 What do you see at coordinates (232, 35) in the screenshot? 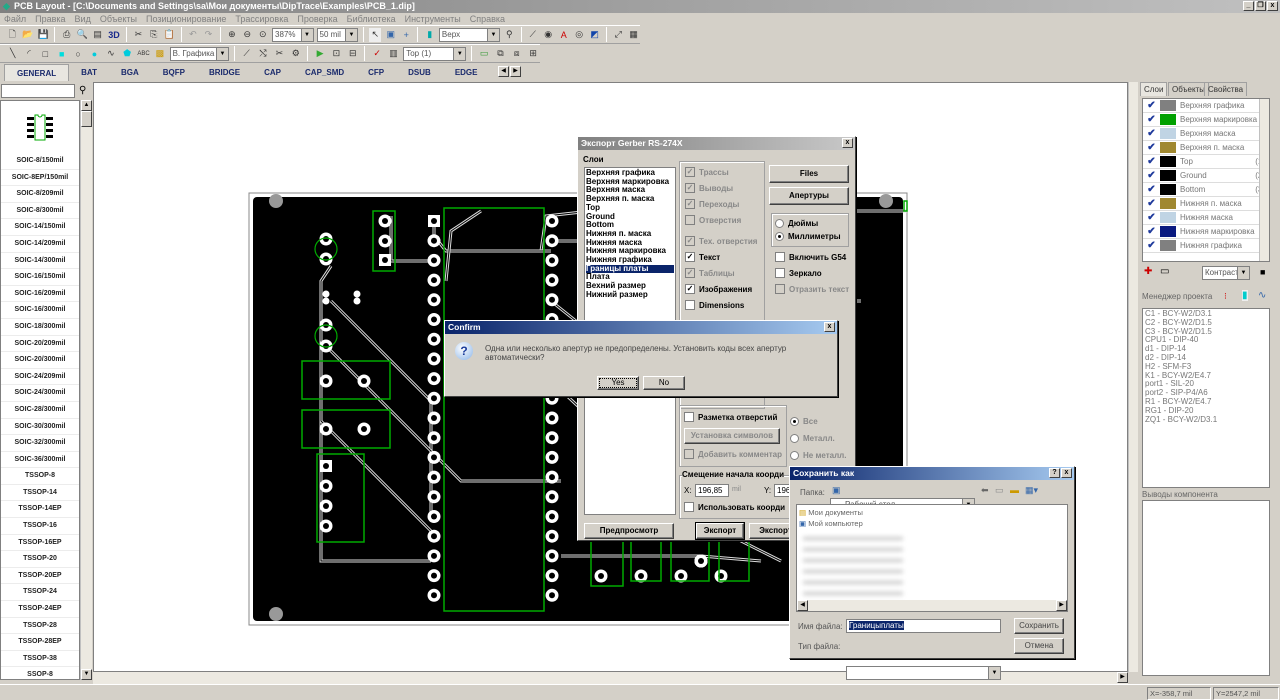
I see `zoom-in-icon: ⊕` at bounding box center [232, 35].